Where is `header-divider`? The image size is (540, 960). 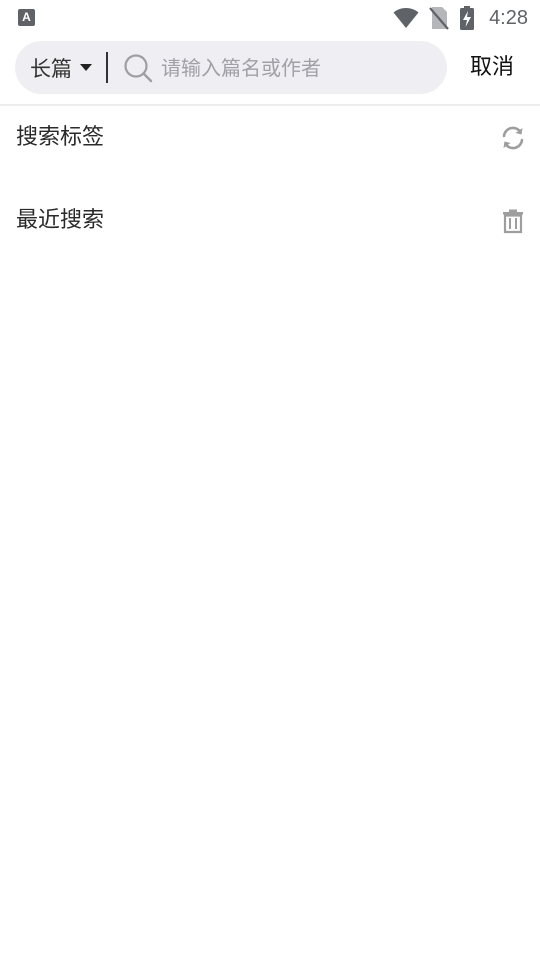 header-divider is located at coordinates (270, 105).